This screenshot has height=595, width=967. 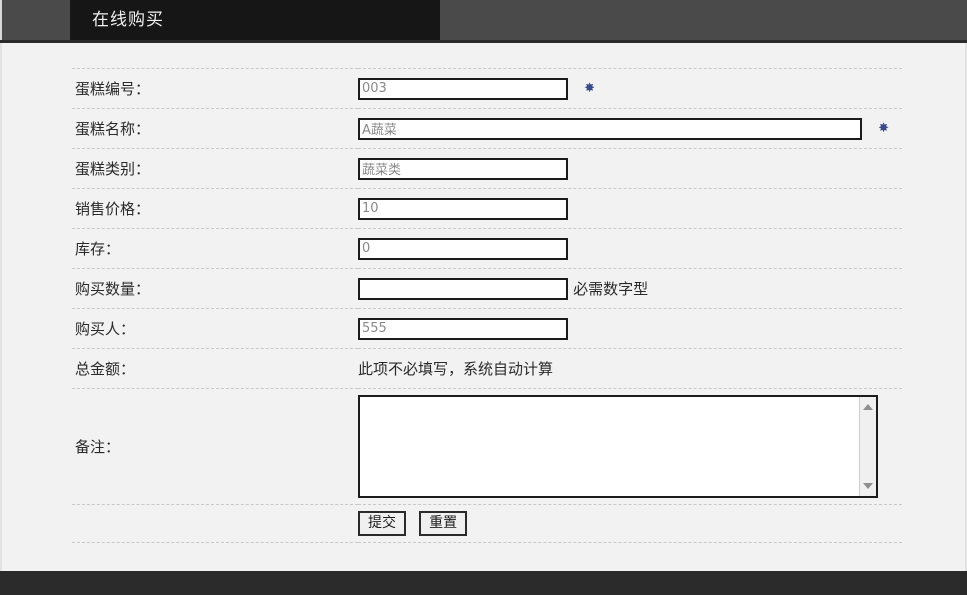 I want to click on required-star-icon-cake-name: ✸, so click(x=883, y=128).